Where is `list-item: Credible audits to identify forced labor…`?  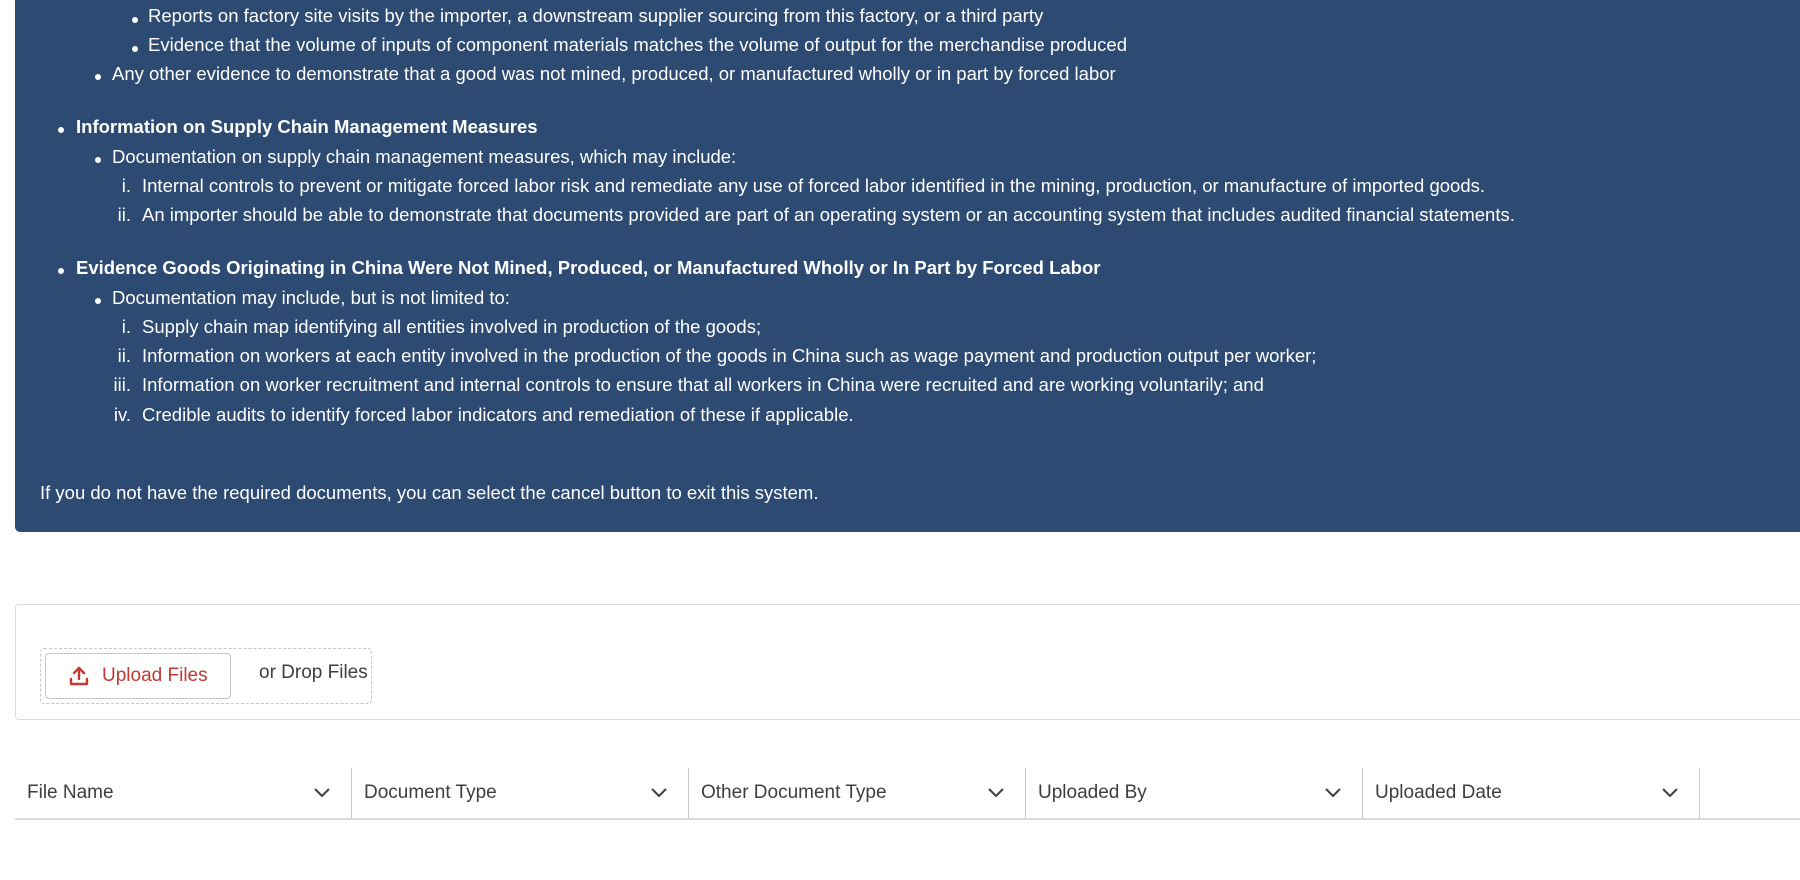
list-item: Credible audits to identify forced labor… is located at coordinates (498, 414).